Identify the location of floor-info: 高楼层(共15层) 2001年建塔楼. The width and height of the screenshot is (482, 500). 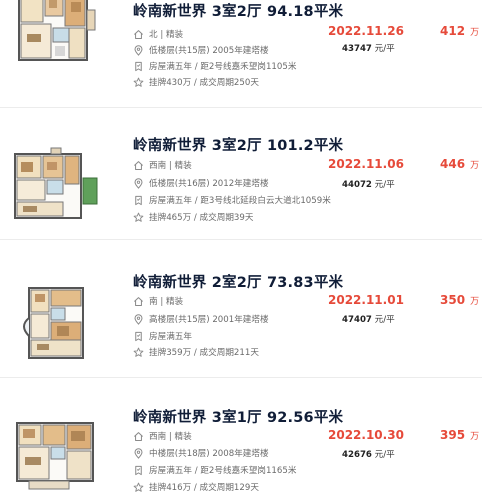
(201, 319).